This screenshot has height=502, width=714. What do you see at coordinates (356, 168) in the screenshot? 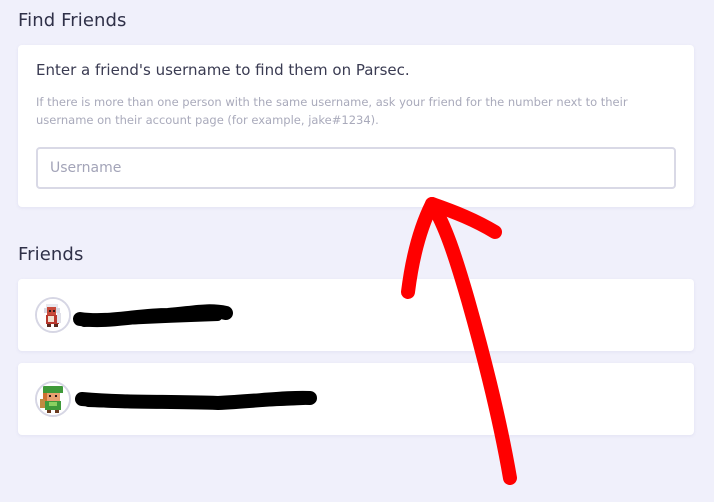
I see `username-input` at bounding box center [356, 168].